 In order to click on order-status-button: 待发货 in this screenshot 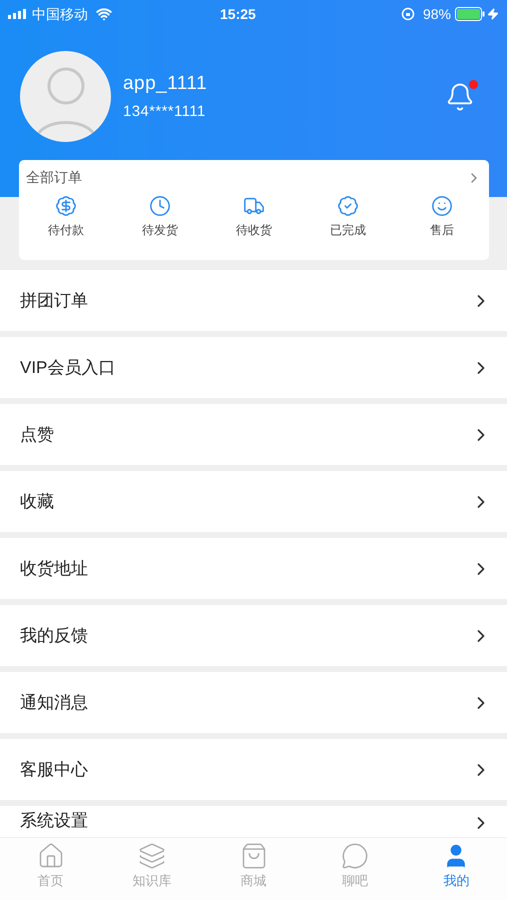, I will do `click(160, 217)`.